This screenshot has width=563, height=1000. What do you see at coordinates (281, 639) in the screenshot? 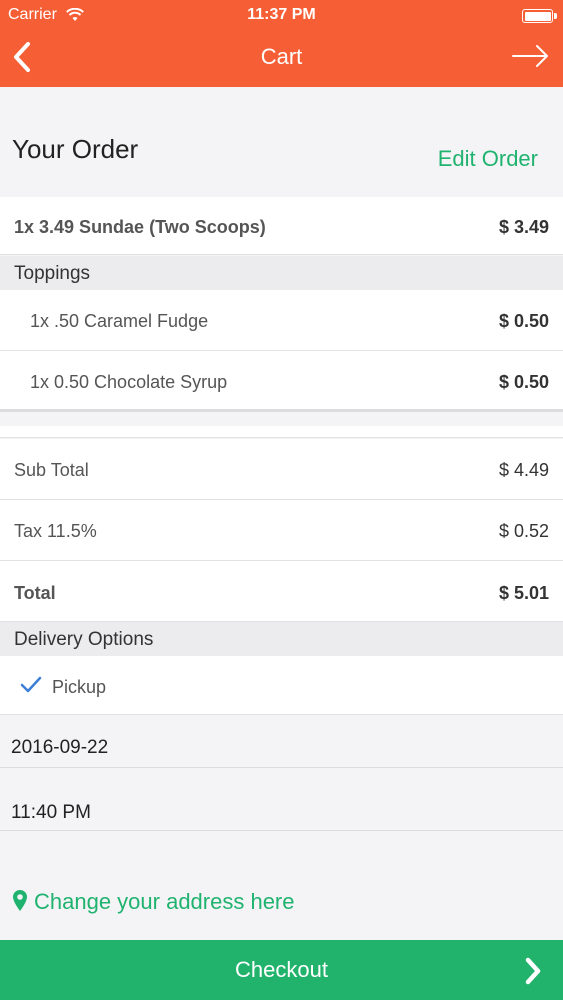
I see `delivery-section-header: Delivery Options` at bounding box center [281, 639].